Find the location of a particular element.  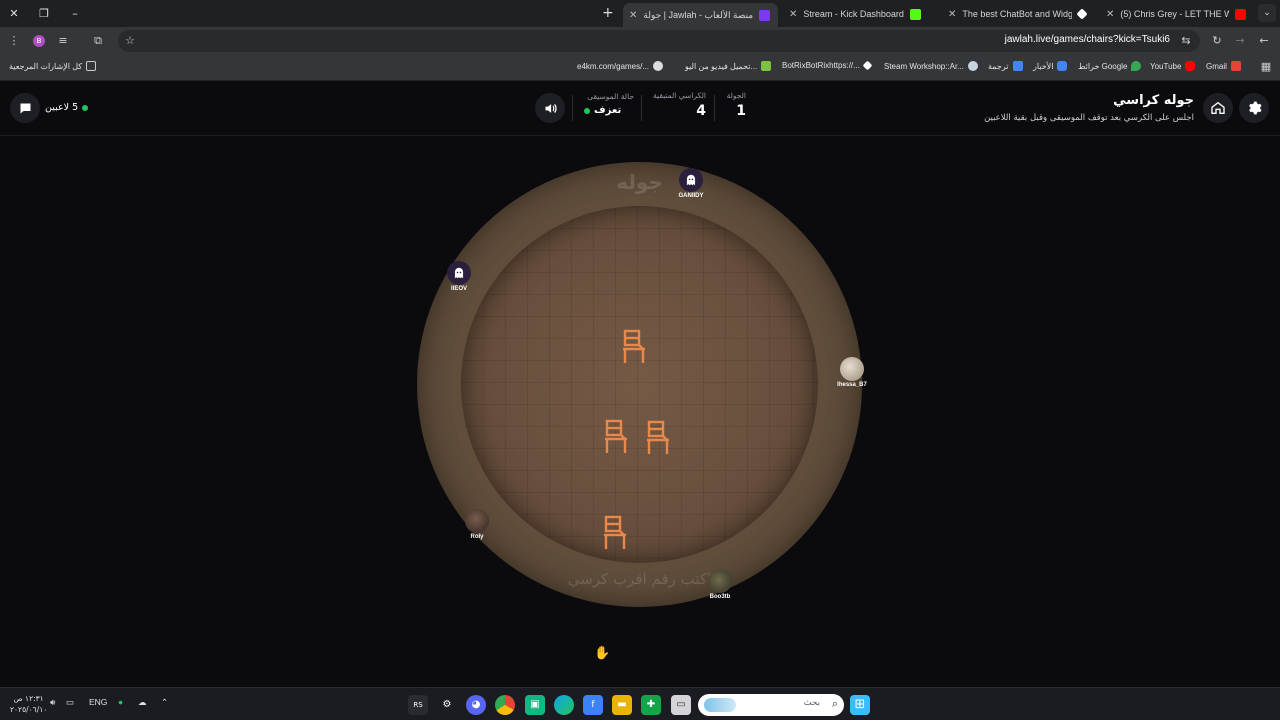

player-name: IIEOV is located at coordinates (458, 289).